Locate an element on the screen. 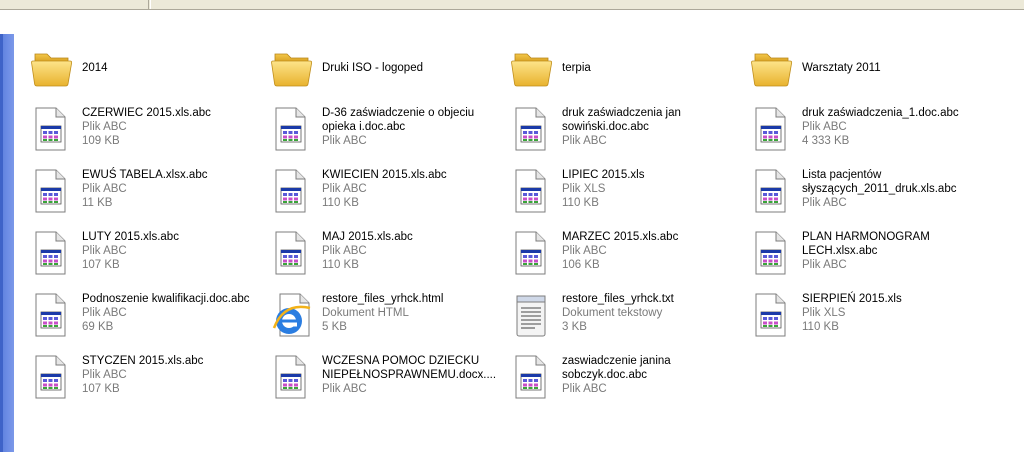 This screenshot has height=452, width=1024. item-name: MAJ 2015.xls.abc is located at coordinates (367, 237).